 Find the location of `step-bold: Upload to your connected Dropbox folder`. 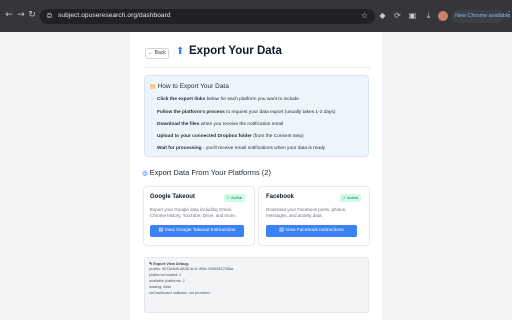

step-bold: Upload to your connected Dropbox folder is located at coordinates (204, 136).